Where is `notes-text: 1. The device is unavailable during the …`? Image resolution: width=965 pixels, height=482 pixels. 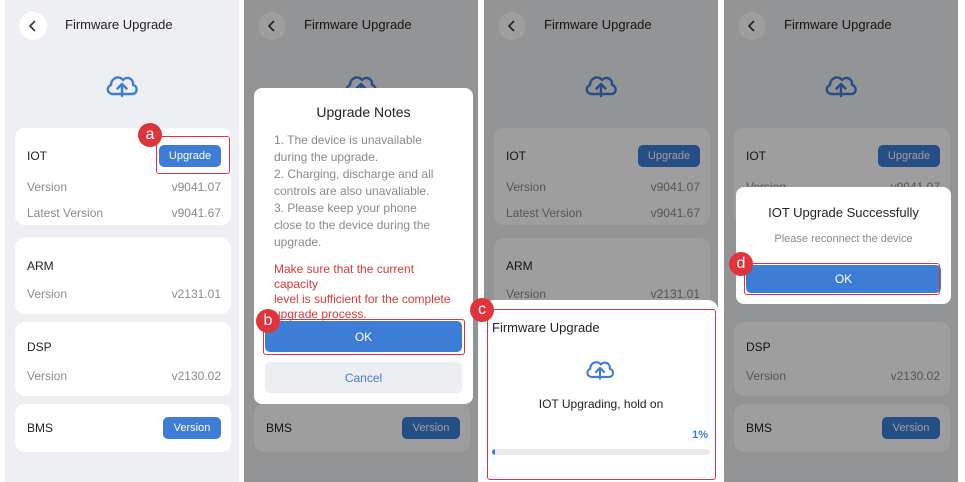
notes-text: 1. The device is unavailable during the … is located at coordinates (354, 191).